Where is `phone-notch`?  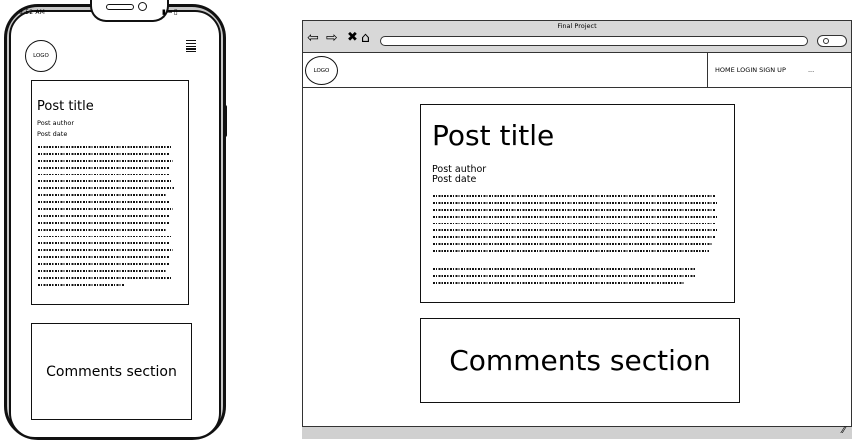 phone-notch is located at coordinates (129, 11).